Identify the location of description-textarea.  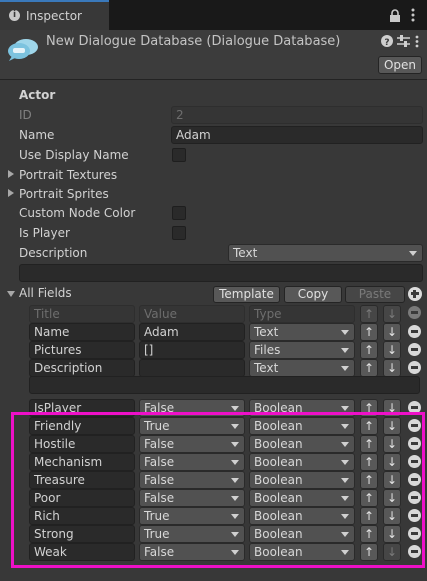
(221, 273).